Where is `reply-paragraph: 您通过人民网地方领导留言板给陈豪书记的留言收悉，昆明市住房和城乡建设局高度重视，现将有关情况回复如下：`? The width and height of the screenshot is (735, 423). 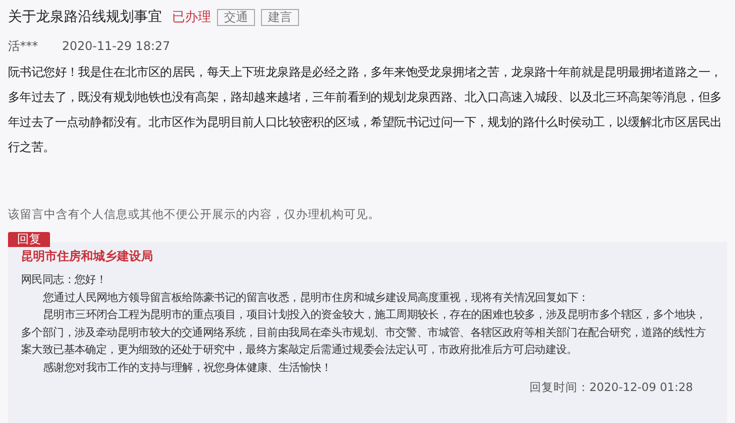 reply-paragraph: 您通过人民网地方领导留言板给陈豪书记的留言收悉，昆明市住房和城乡建设局高度重视，现将有关情况回复如下： is located at coordinates (316, 298).